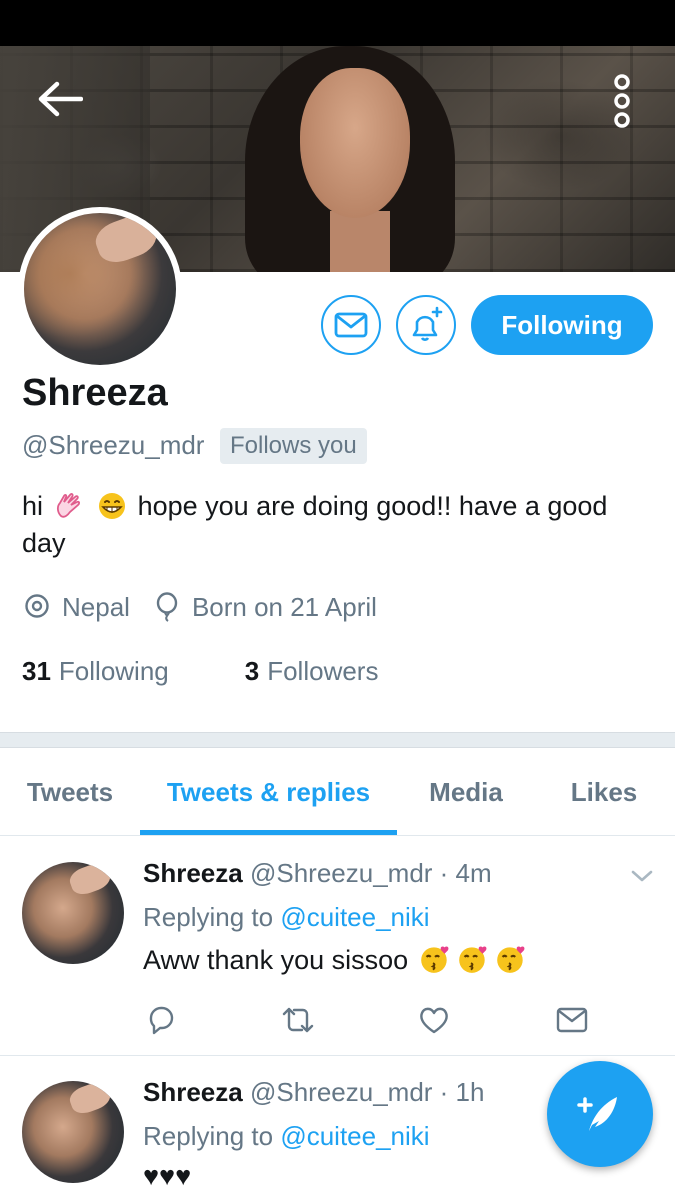  I want to click on profile-avatar, so click(100, 289).